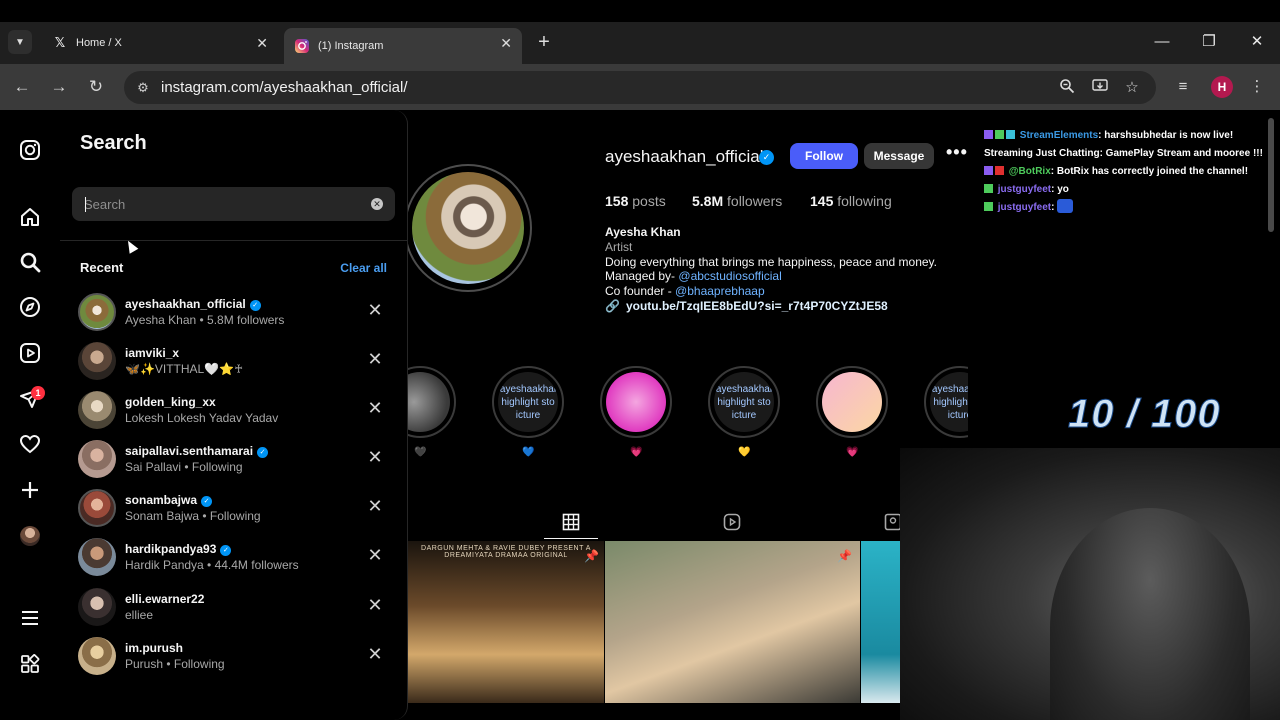  Describe the element at coordinates (143, 88) in the screenshot. I see `site-settings-icon: ⚙` at that location.